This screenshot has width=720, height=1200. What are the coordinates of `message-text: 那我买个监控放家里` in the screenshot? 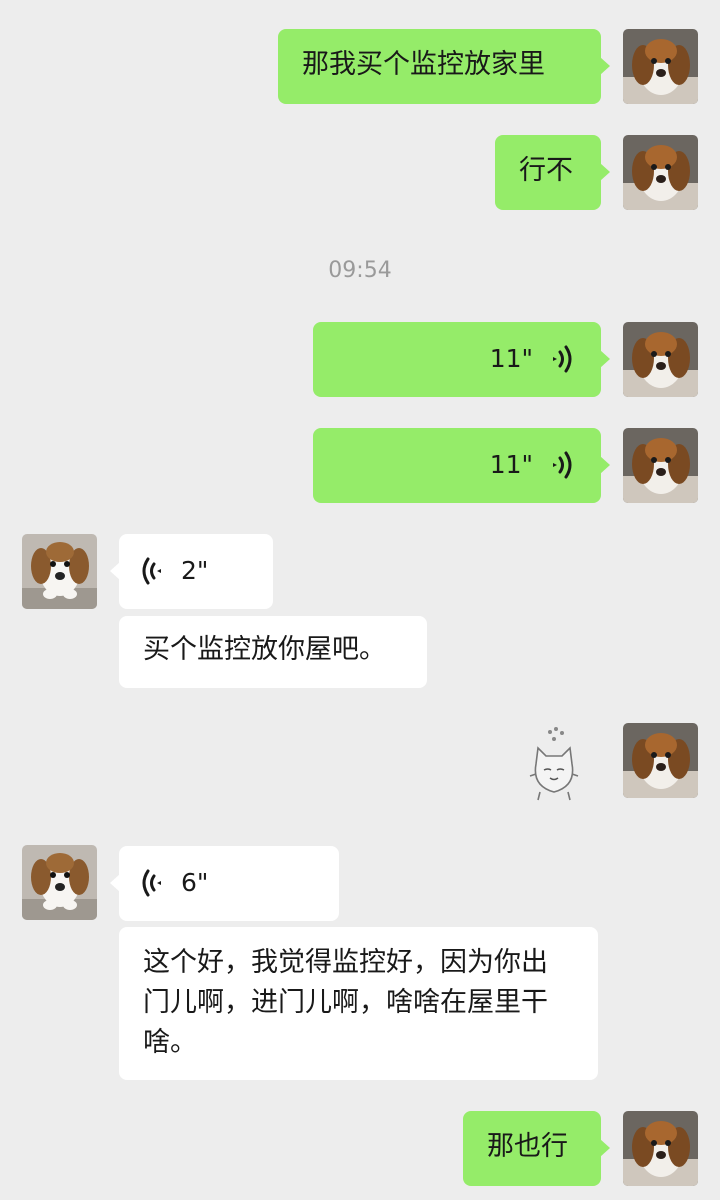 It's located at (423, 64).